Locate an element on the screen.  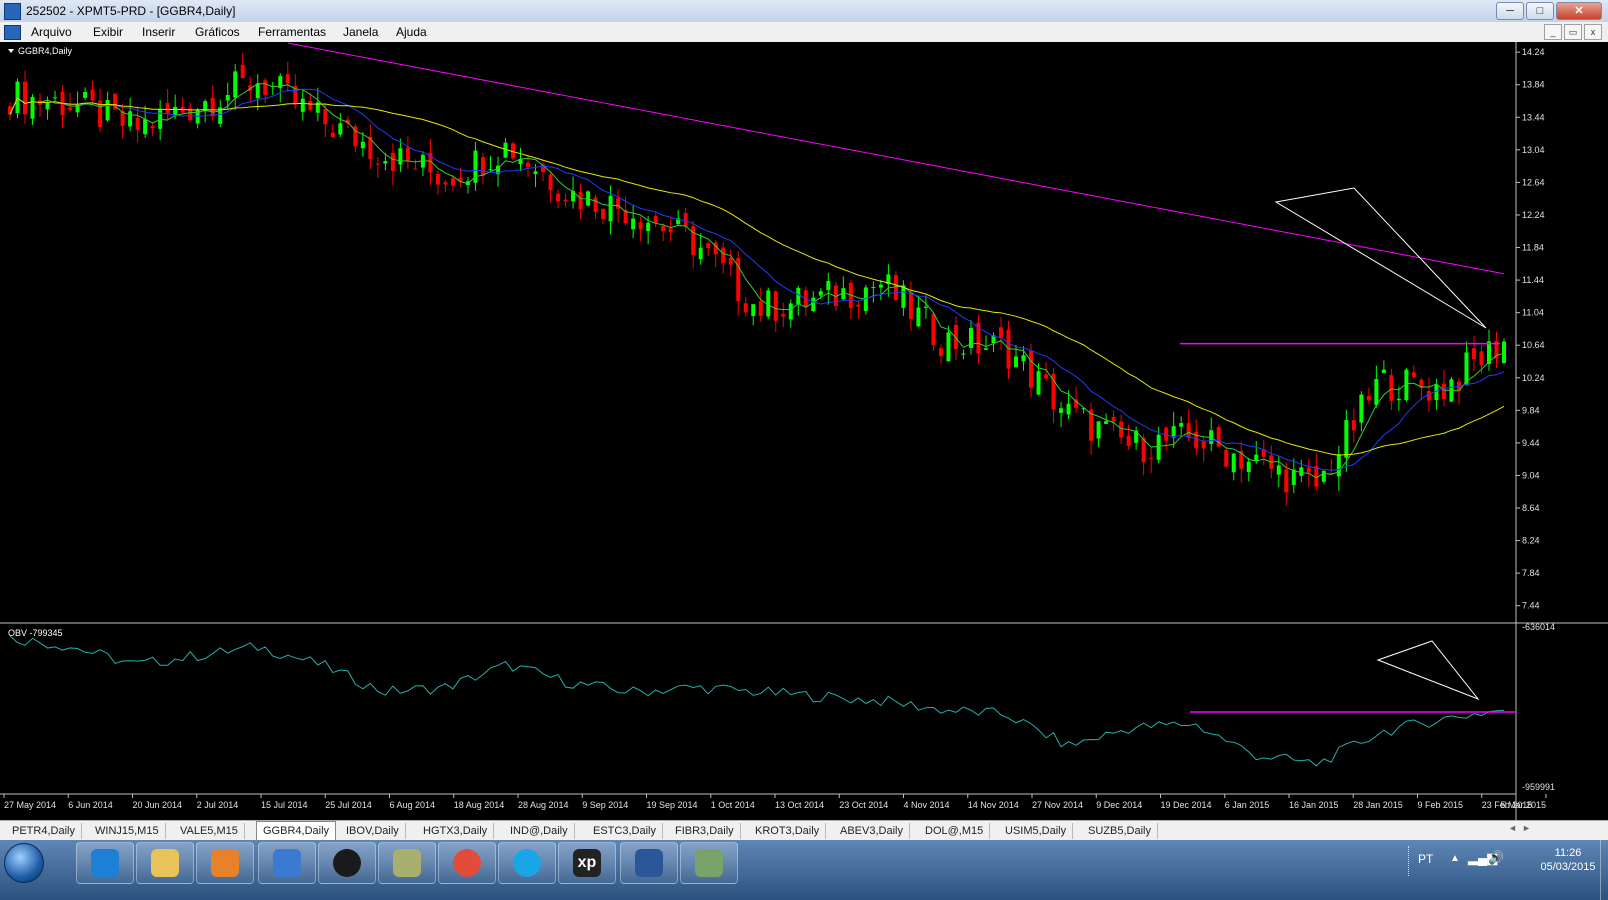
chrome-icon is located at coordinates (467, 863).